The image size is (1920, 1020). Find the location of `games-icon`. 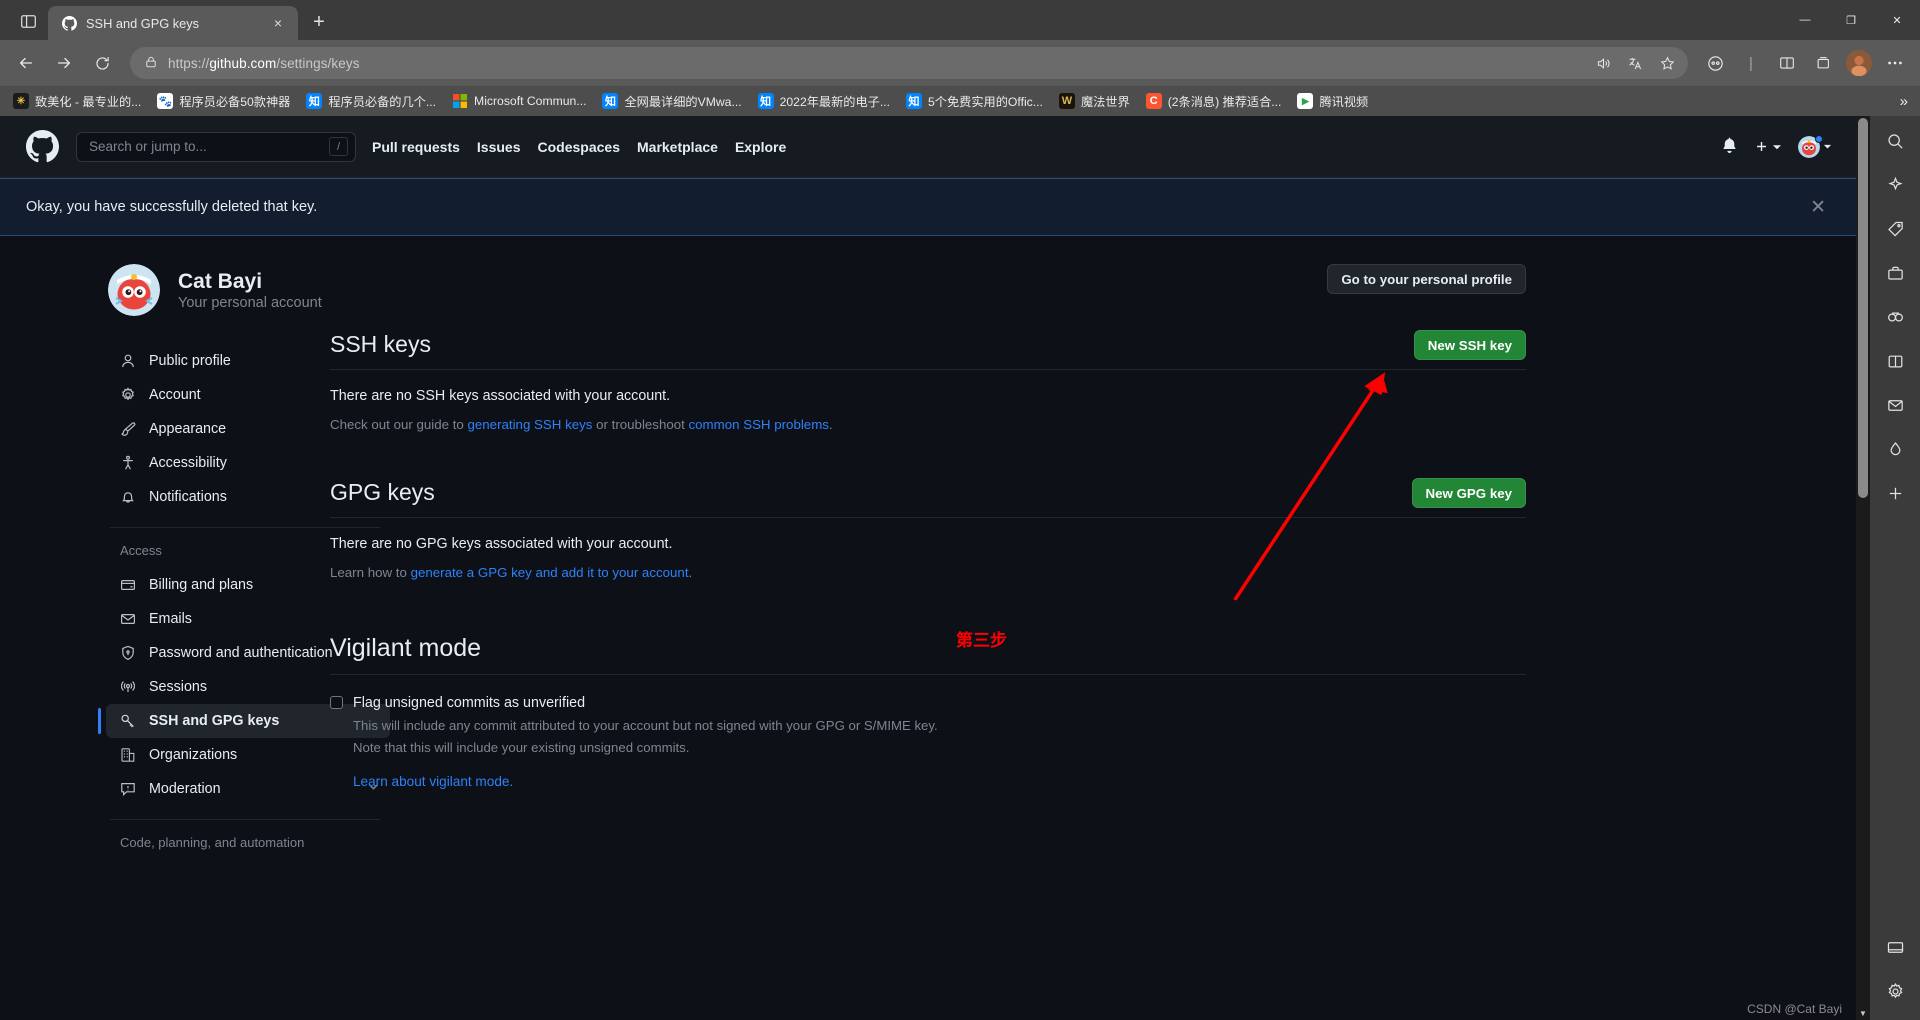

games-icon is located at coordinates (1895, 317).